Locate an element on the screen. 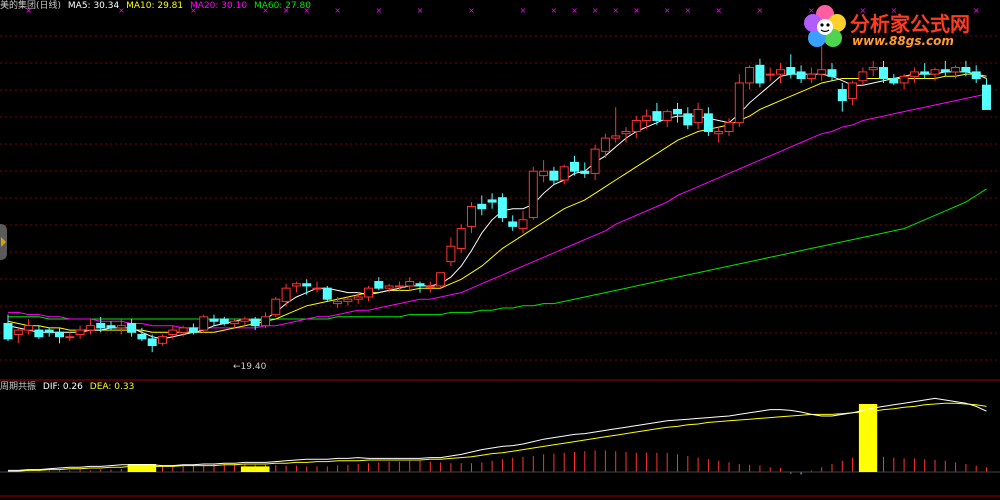  ma60-label: MA60: 27.80 is located at coordinates (282, 6).